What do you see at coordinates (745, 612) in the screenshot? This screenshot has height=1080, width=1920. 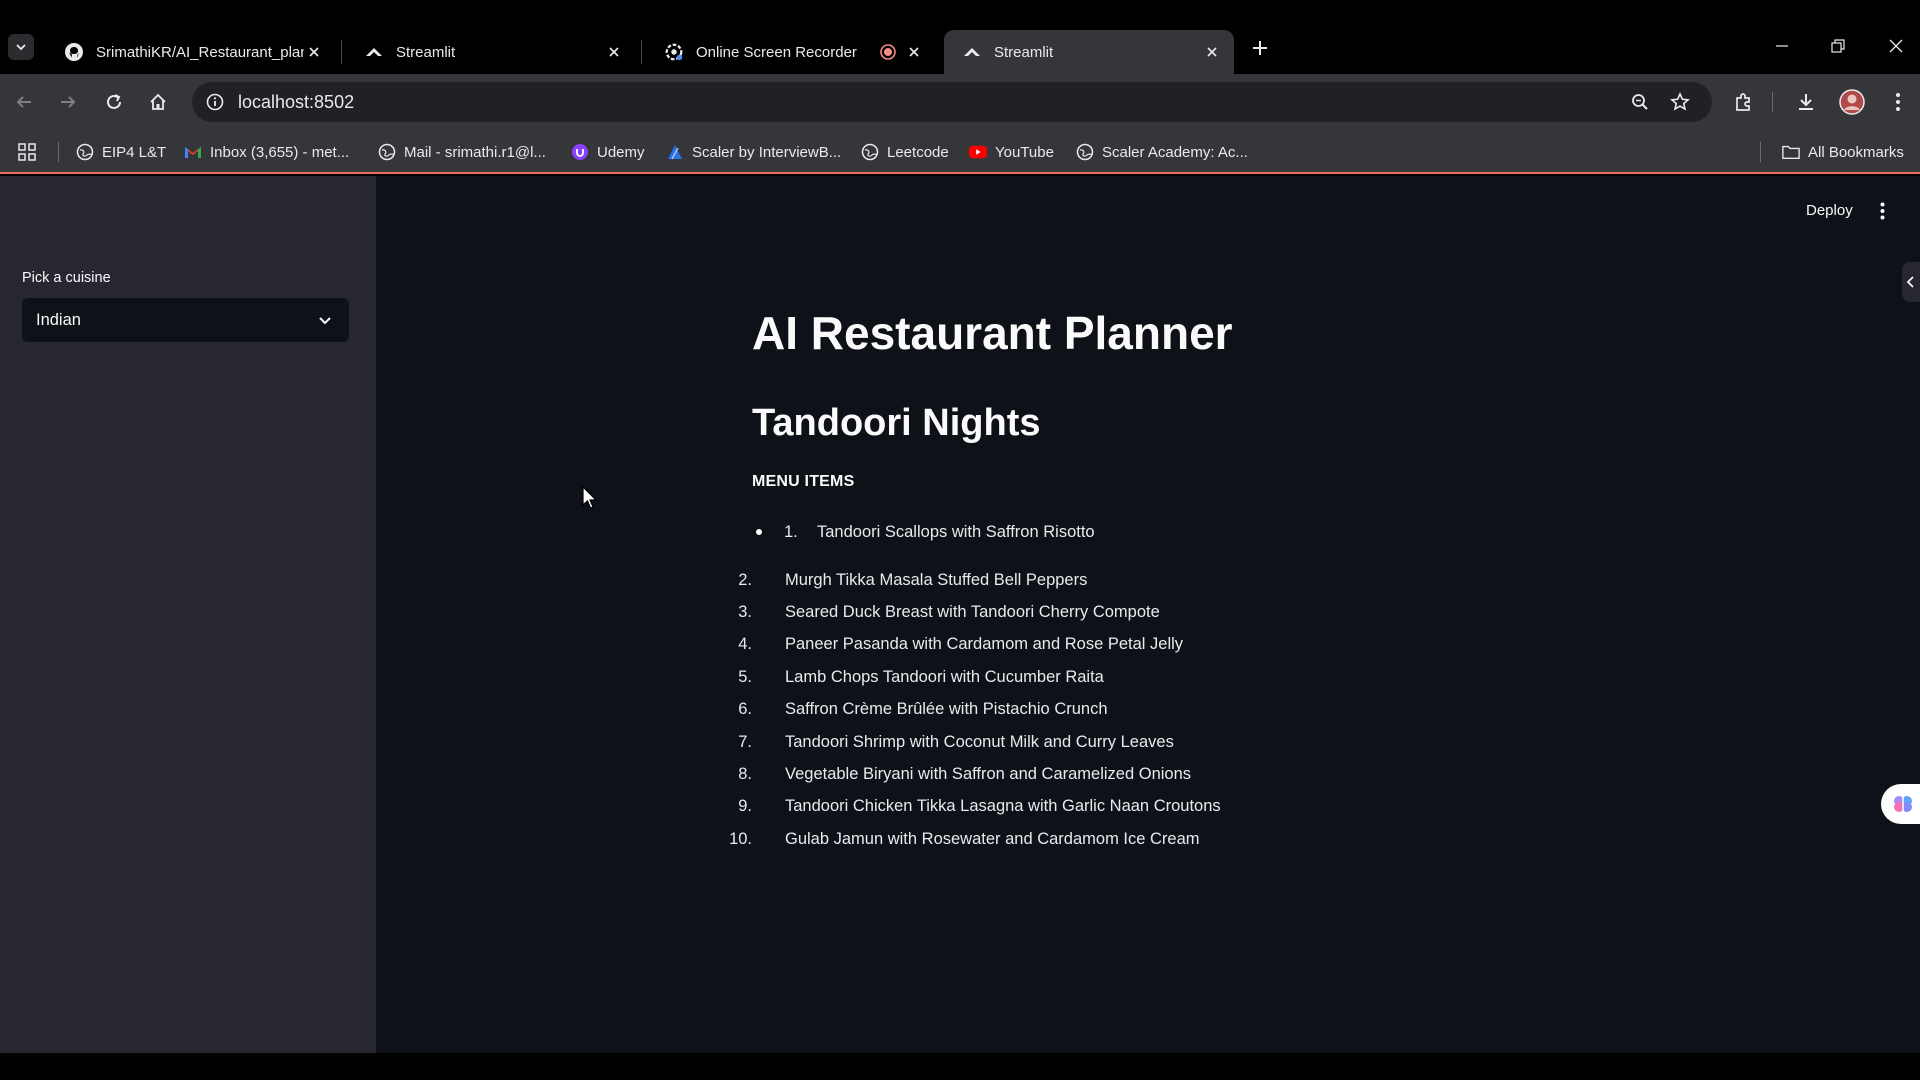 I see `item-number: 3.` at bounding box center [745, 612].